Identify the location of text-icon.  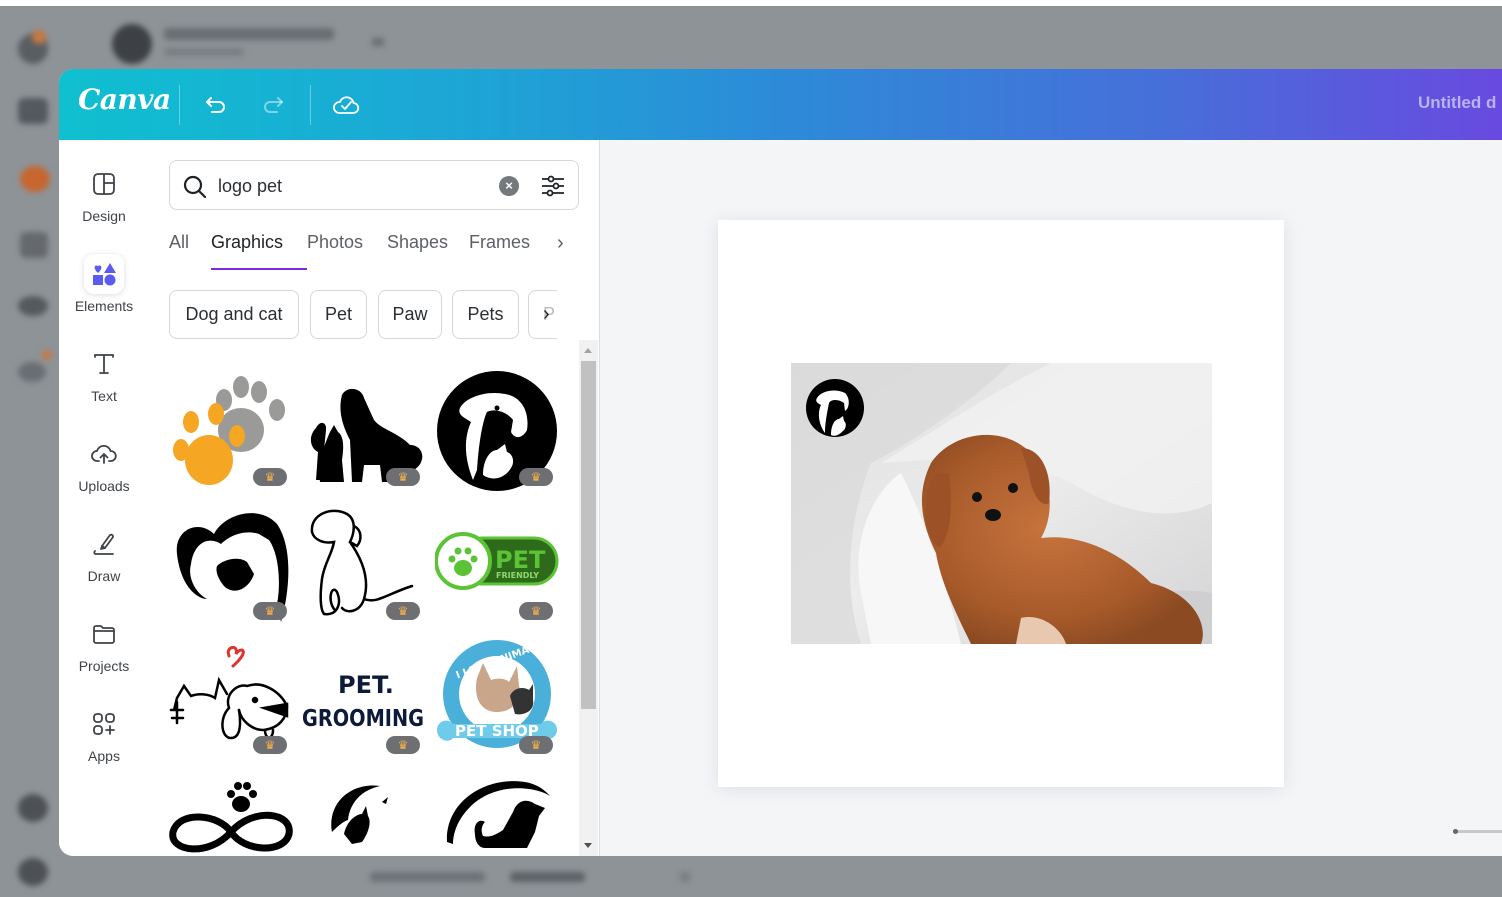
(104, 364).